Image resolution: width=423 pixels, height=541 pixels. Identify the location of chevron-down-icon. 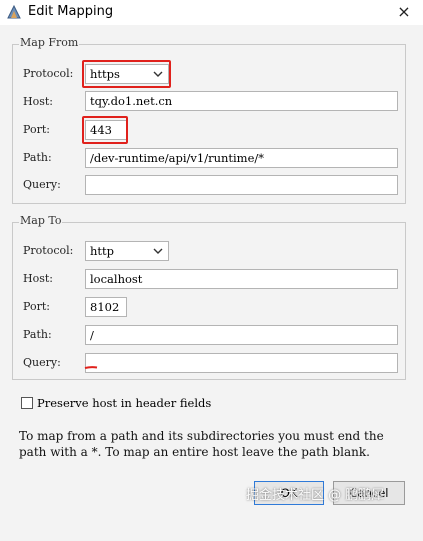
(158, 251).